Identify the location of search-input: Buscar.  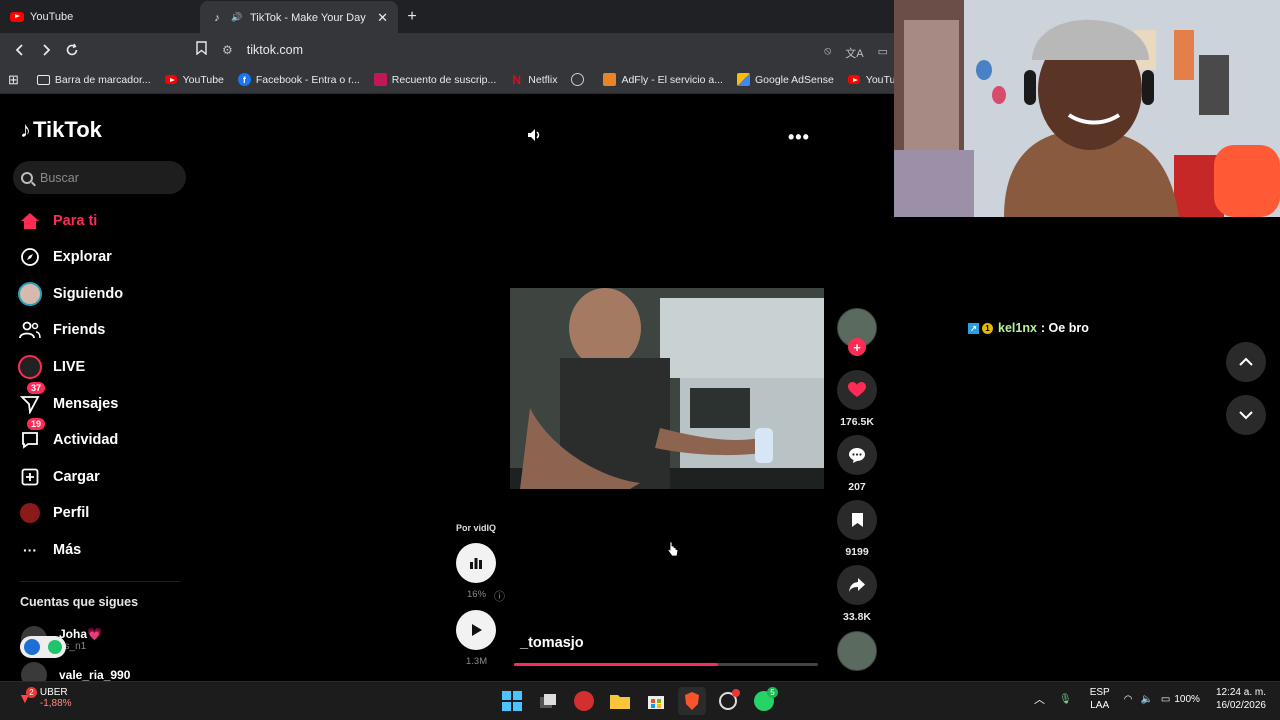
(99, 177).